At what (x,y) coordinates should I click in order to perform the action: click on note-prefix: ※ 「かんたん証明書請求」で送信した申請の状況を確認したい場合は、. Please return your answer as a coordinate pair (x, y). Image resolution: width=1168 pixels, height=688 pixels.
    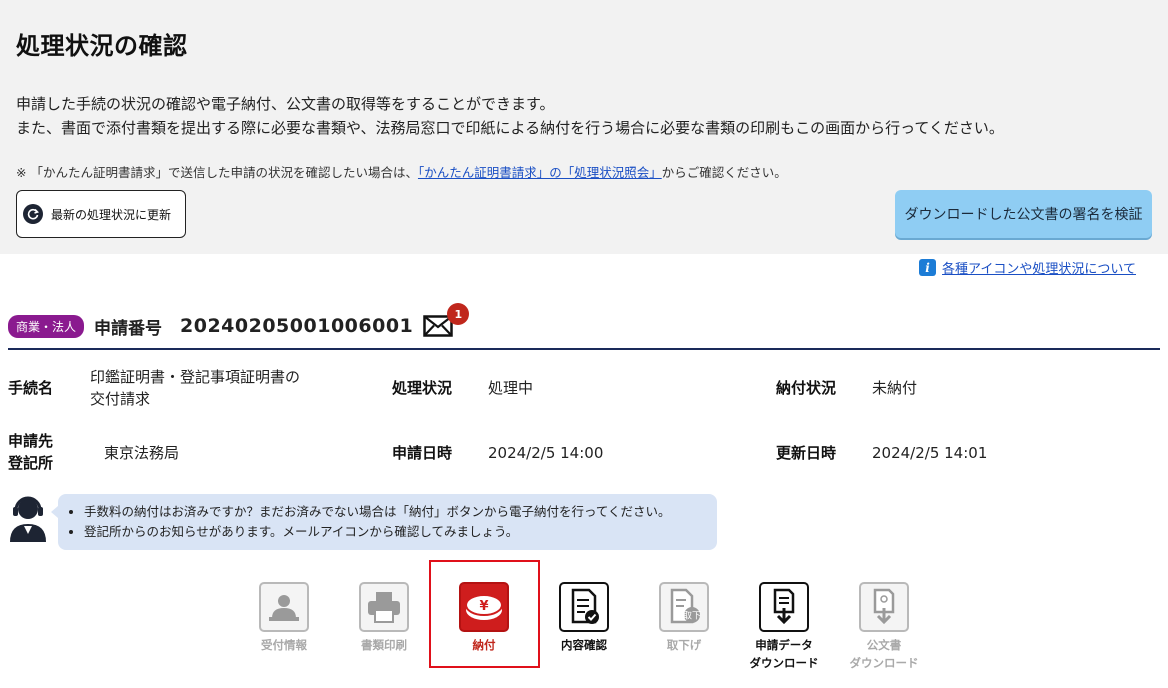
    Looking at the image, I should click on (217, 172).